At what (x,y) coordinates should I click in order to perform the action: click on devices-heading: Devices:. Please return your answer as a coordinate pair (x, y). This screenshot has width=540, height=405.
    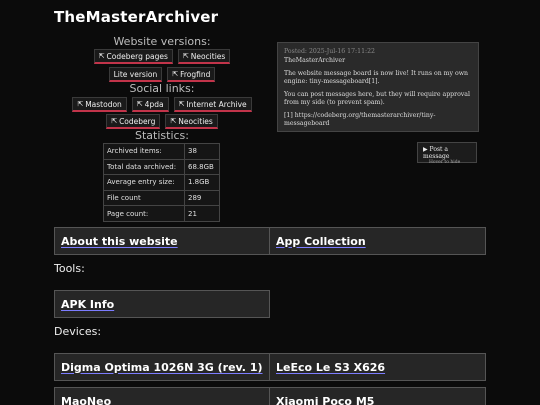
    Looking at the image, I should click on (78, 331).